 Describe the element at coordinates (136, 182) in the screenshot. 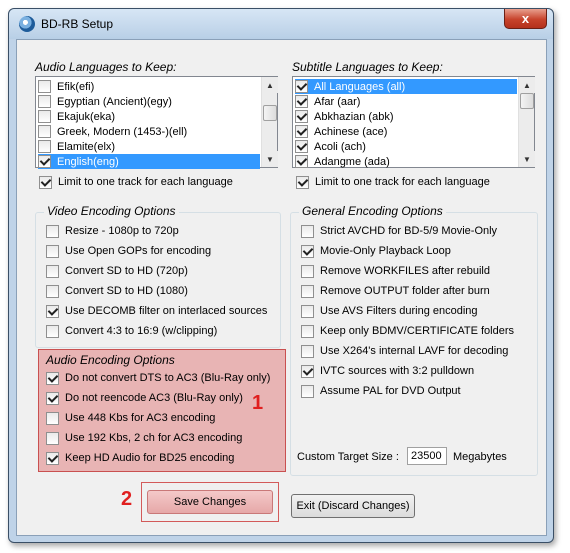

I see `audio-limit-row: Limit to one track for each language` at that location.